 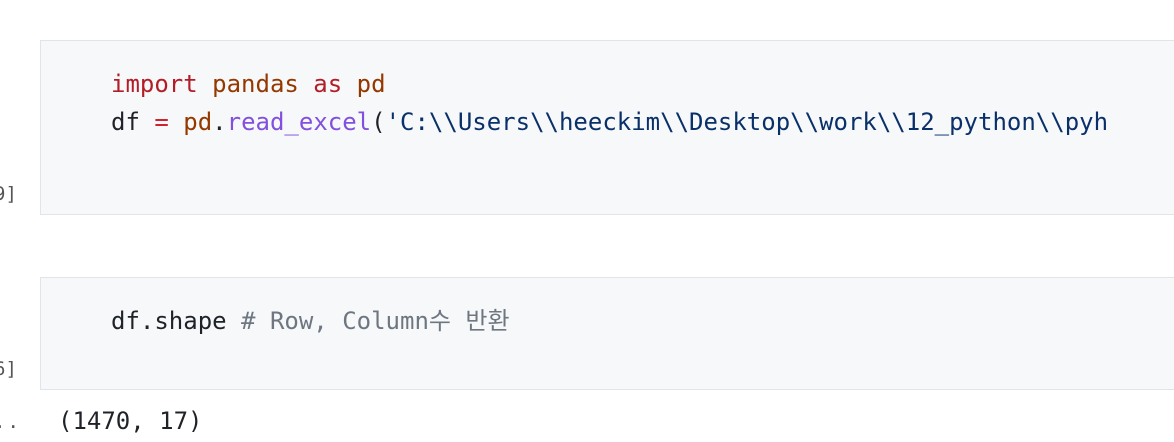 I want to click on shape-expression: df.shape, so click(x=176, y=321).